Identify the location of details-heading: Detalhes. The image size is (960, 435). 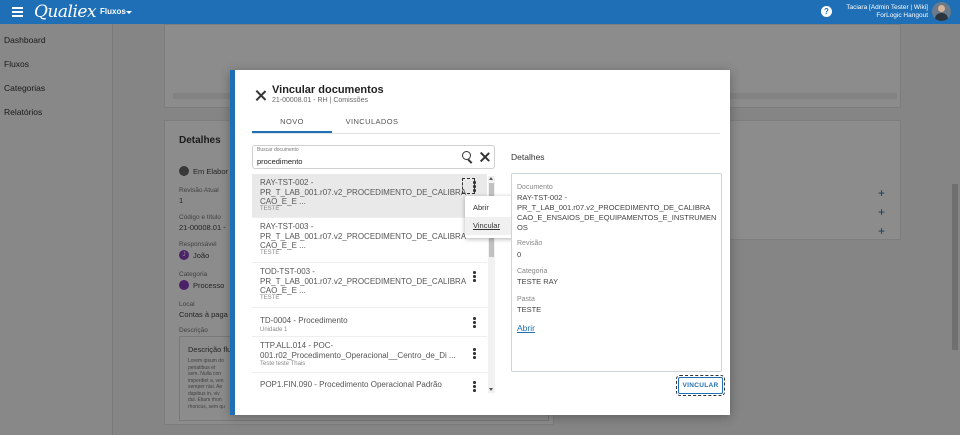
(528, 157).